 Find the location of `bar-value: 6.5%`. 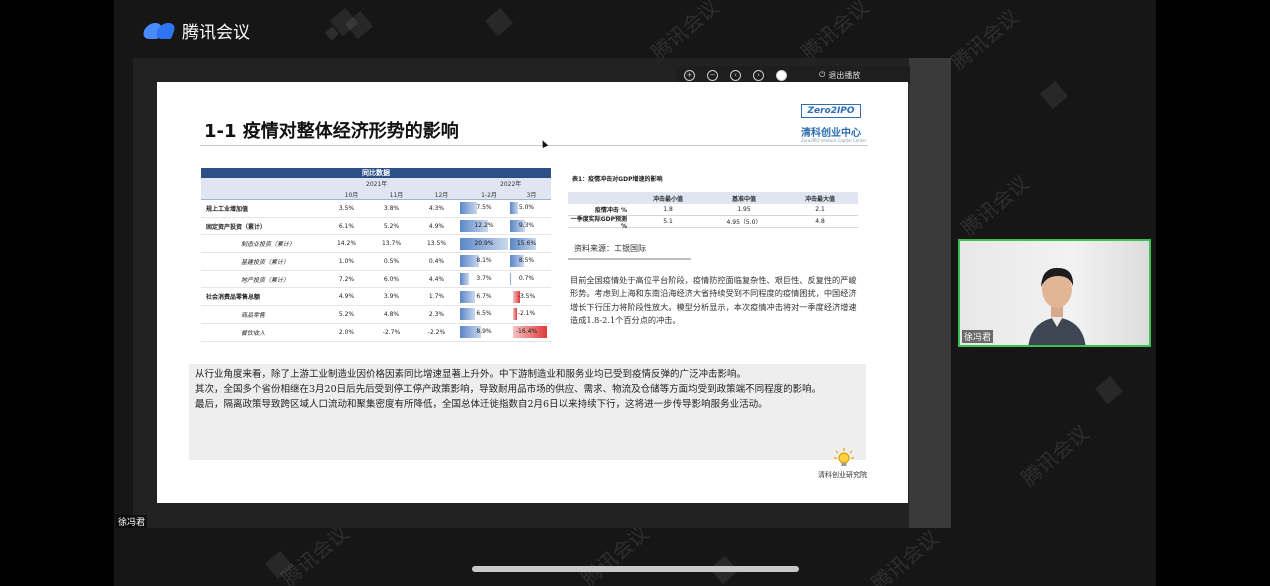

bar-value: 6.5% is located at coordinates (484, 314).